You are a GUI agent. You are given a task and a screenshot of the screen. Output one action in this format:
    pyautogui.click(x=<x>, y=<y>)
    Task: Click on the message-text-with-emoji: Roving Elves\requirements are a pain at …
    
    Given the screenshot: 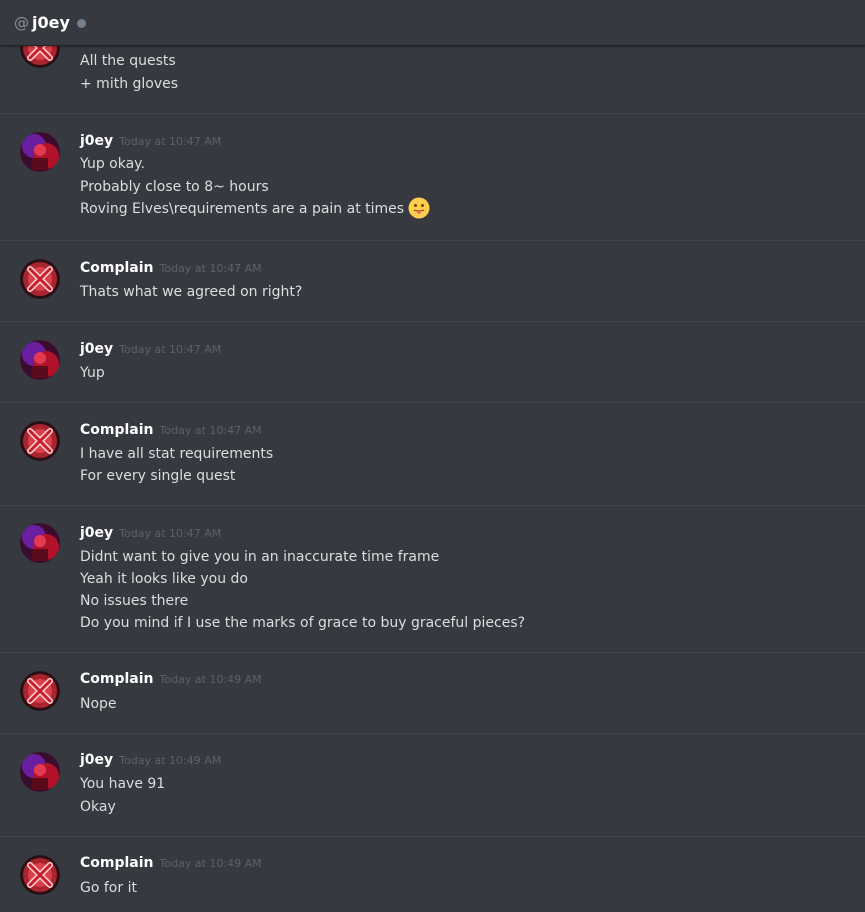 What is the action you would take?
    pyautogui.click(x=255, y=208)
    